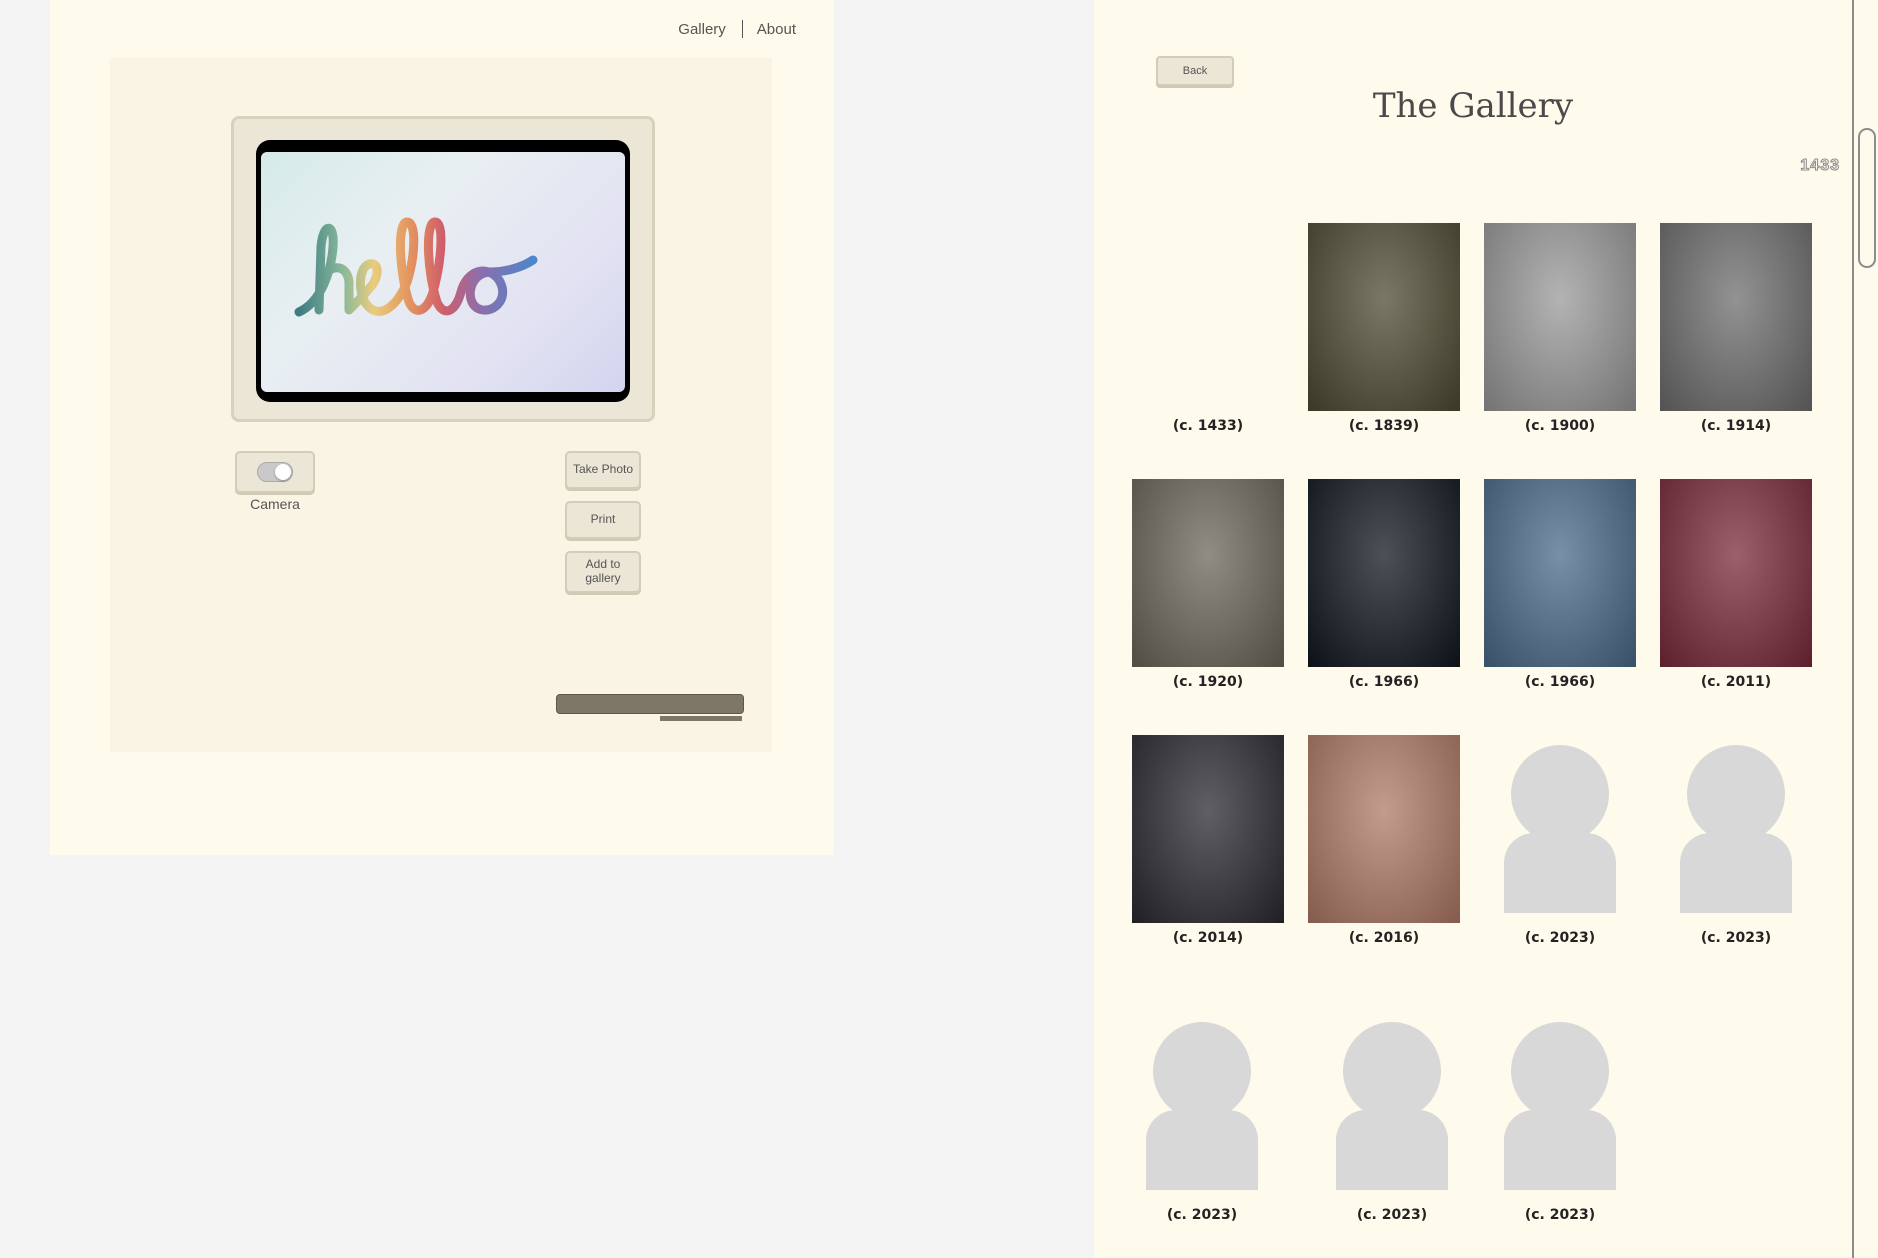  I want to click on gallery-item: (c. 2011), so click(1736, 584).